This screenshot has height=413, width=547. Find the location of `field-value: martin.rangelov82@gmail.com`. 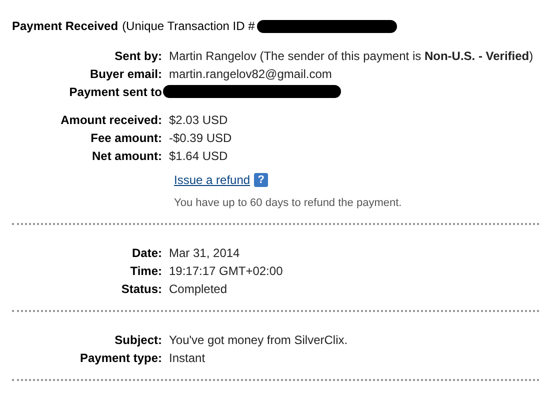

field-value: martin.rangelov82@gmail.com is located at coordinates (251, 74).